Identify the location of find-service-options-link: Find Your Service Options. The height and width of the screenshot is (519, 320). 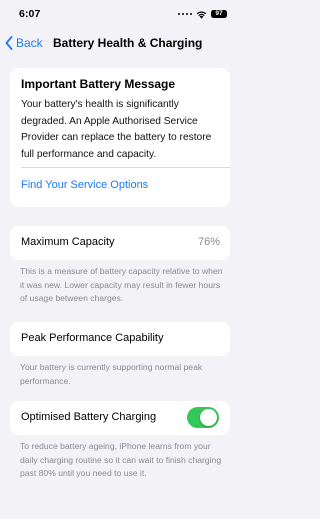
(84, 185).